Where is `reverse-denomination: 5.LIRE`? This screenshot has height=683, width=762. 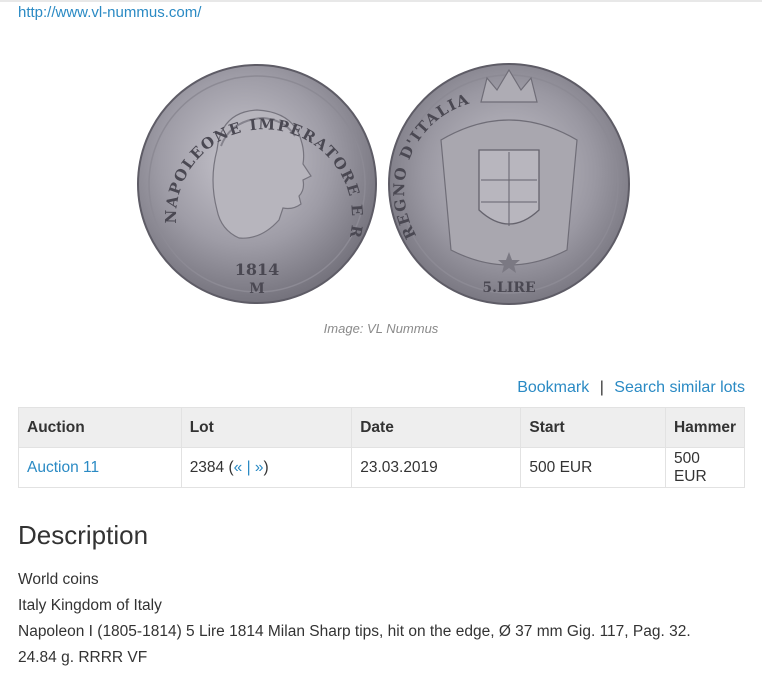 reverse-denomination: 5.LIRE is located at coordinates (508, 288).